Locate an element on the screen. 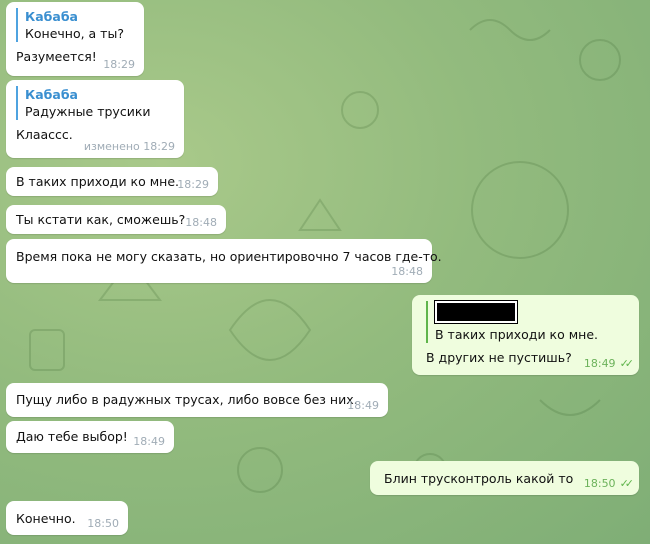 The height and width of the screenshot is (544, 650). time-value: 18:49 is located at coordinates (599, 363).